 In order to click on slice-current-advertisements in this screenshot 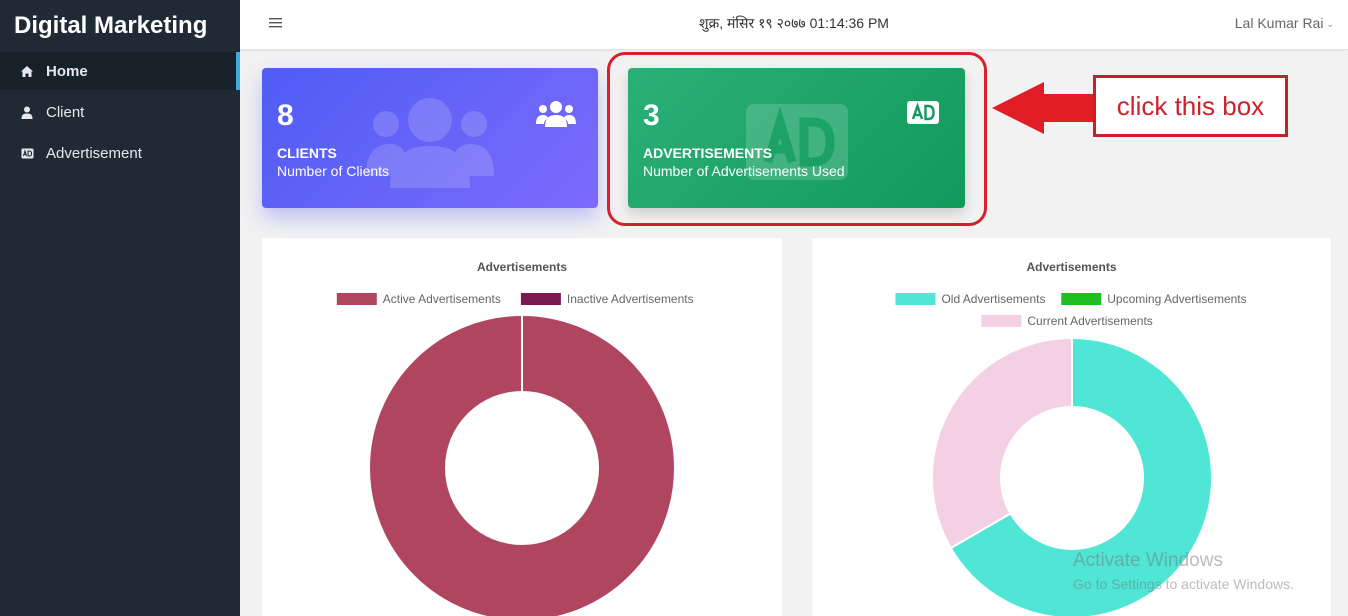, I will do `click(1002, 443)`.